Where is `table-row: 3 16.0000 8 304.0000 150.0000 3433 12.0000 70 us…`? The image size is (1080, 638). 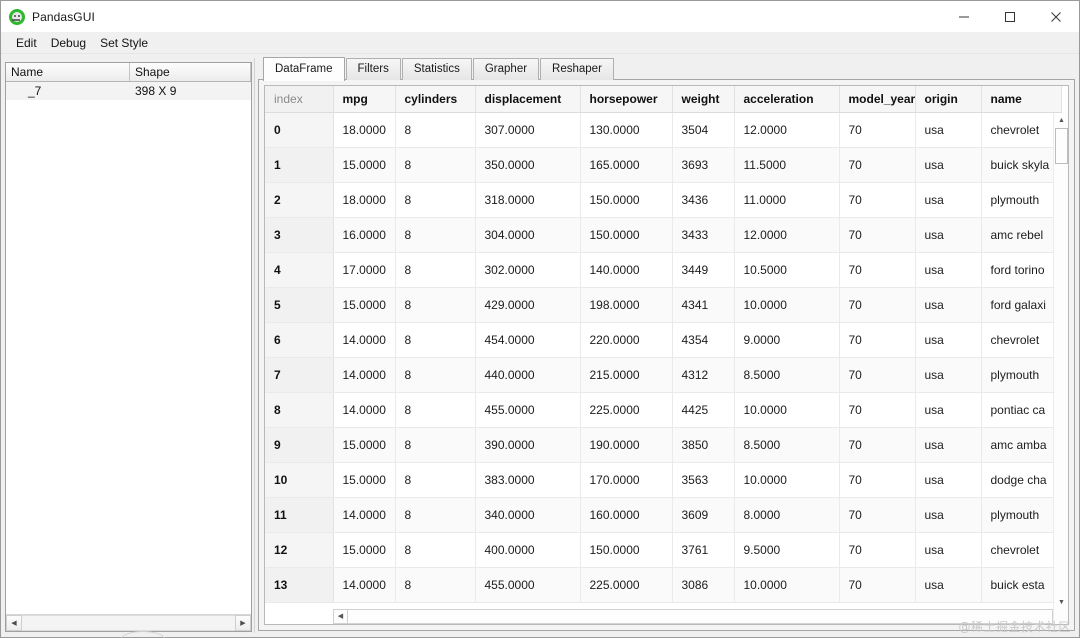 table-row: 3 16.0000 8 304.0000 150.0000 3433 12.0000 70 us… is located at coordinates (663, 235).